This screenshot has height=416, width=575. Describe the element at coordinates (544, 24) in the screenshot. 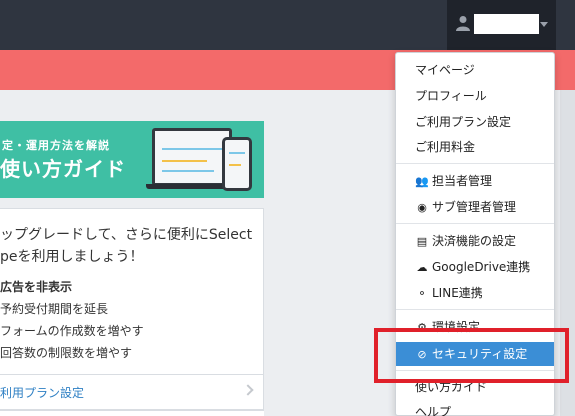

I see `caret-down-icon` at that location.